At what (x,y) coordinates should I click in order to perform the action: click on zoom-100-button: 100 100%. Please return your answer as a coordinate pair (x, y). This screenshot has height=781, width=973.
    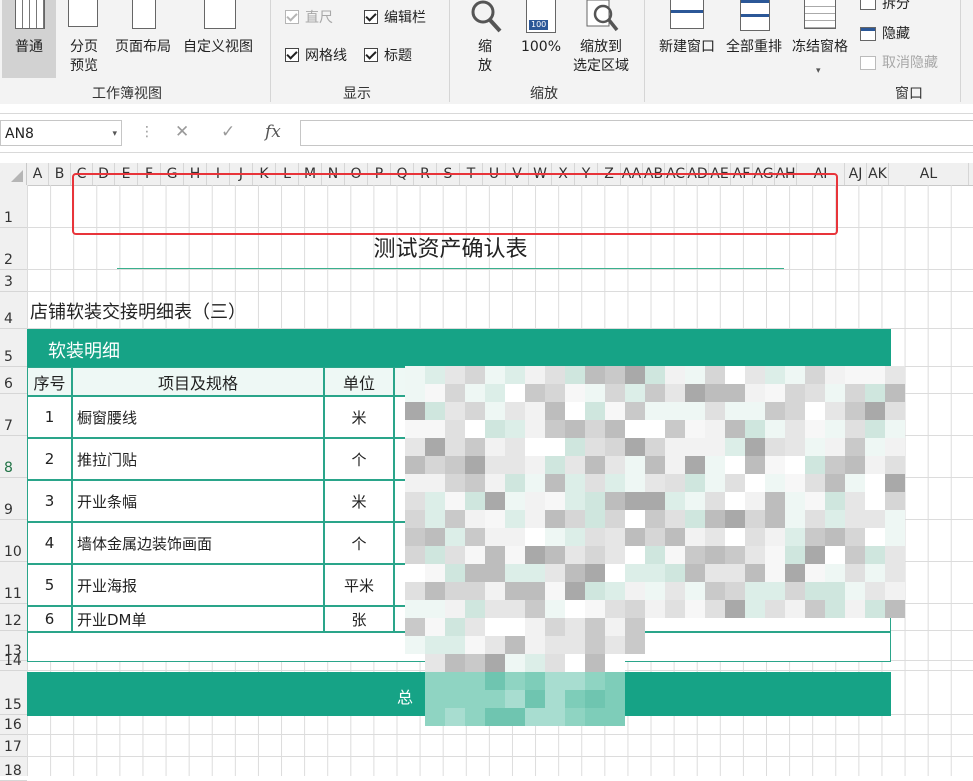
    Looking at the image, I should click on (541, 30).